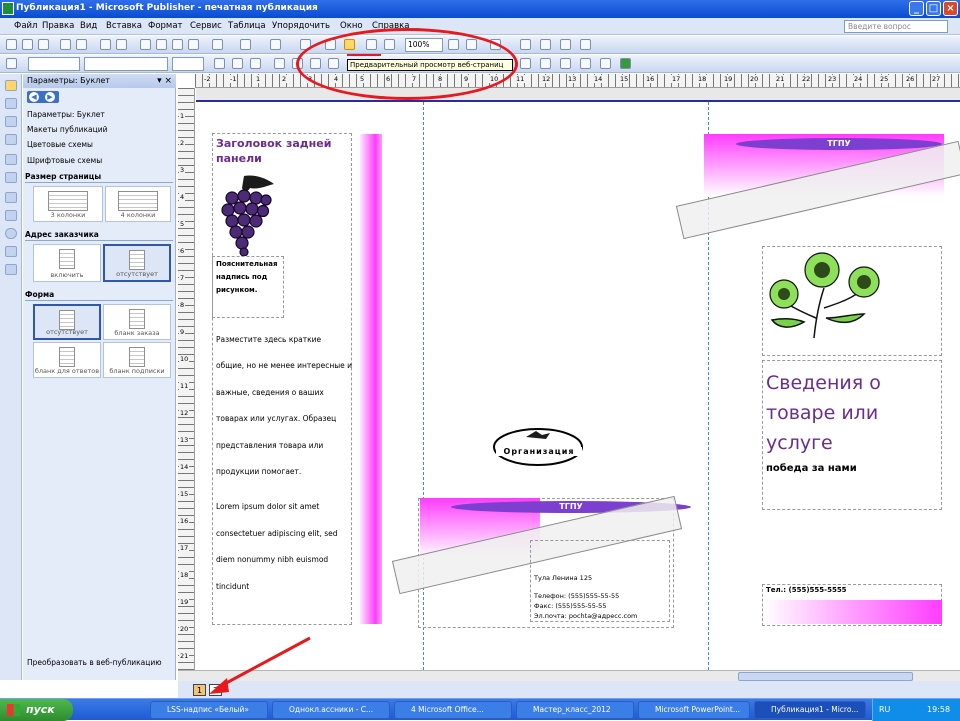 Image resolution: width=960 pixels, height=721 pixels. Describe the element at coordinates (25, 26) in the screenshot. I see `menu-file: Файл` at that location.